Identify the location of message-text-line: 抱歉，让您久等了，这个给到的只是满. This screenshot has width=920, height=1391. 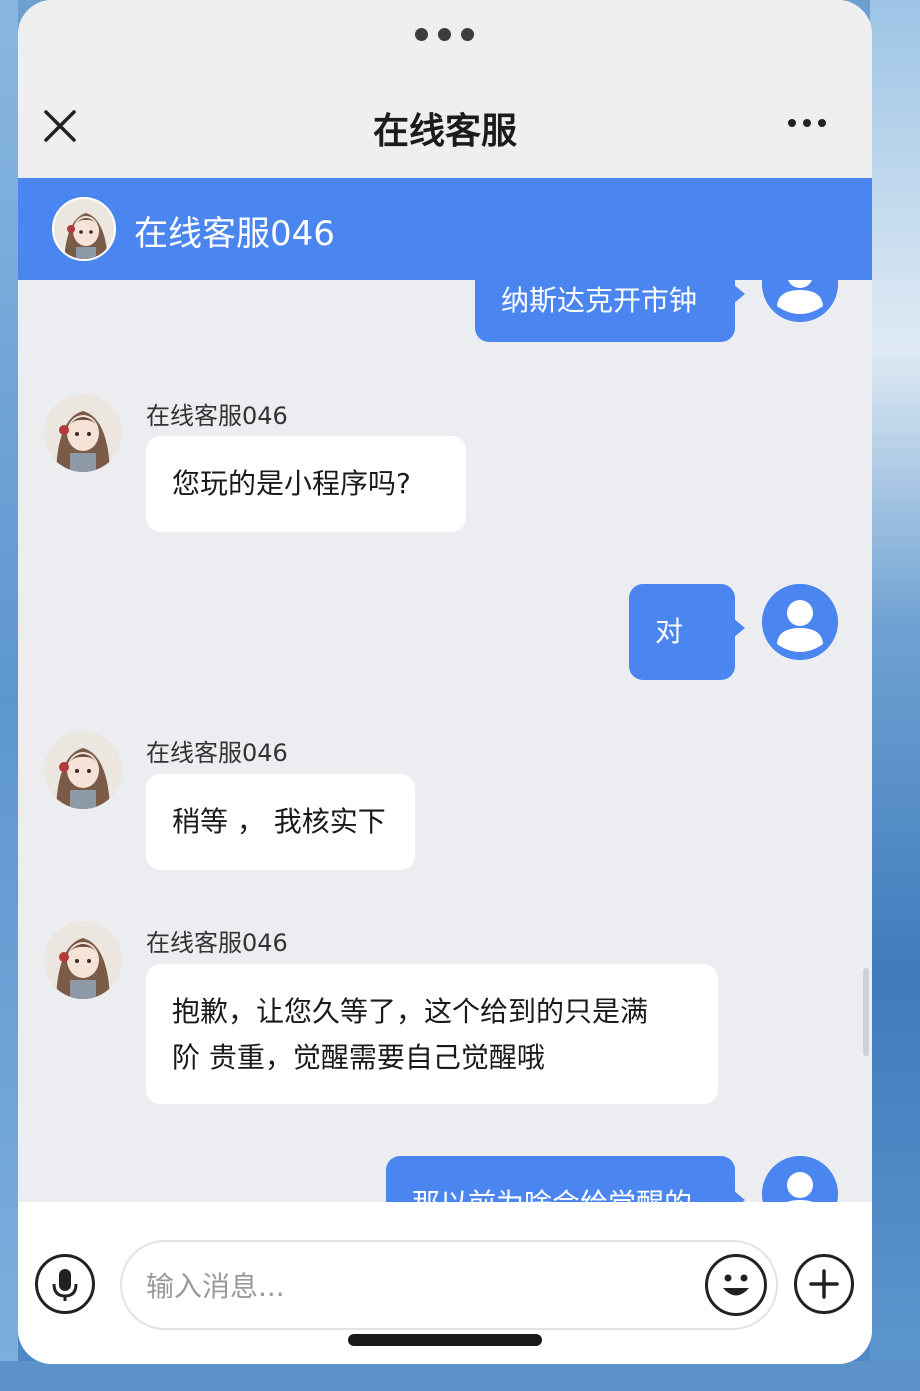
(410, 1011).